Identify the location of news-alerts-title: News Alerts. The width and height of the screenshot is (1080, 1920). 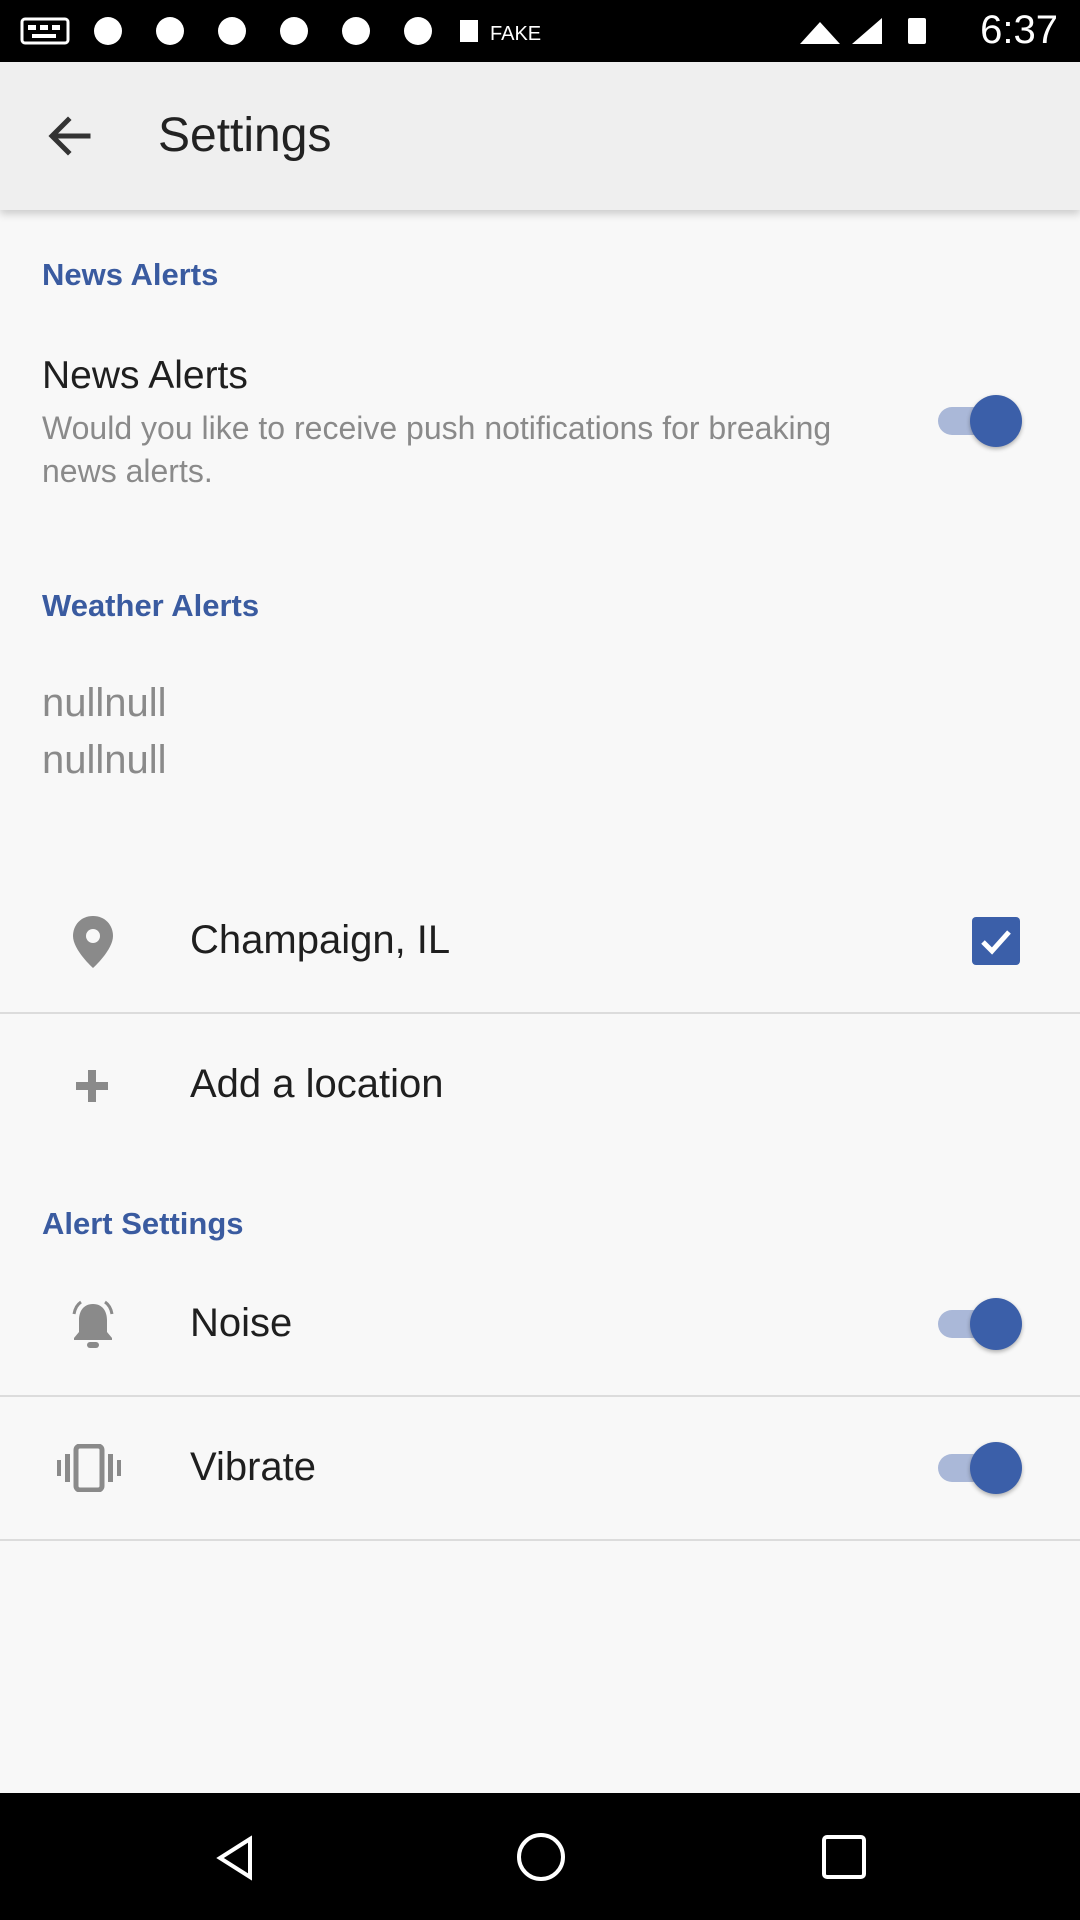
(145, 375).